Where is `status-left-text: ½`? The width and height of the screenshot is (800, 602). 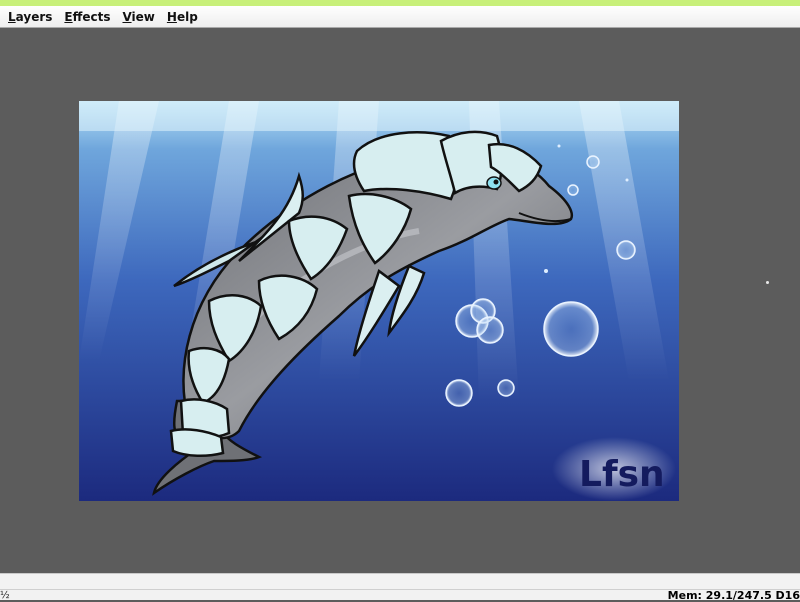
status-left-text: ½ is located at coordinates (5, 595).